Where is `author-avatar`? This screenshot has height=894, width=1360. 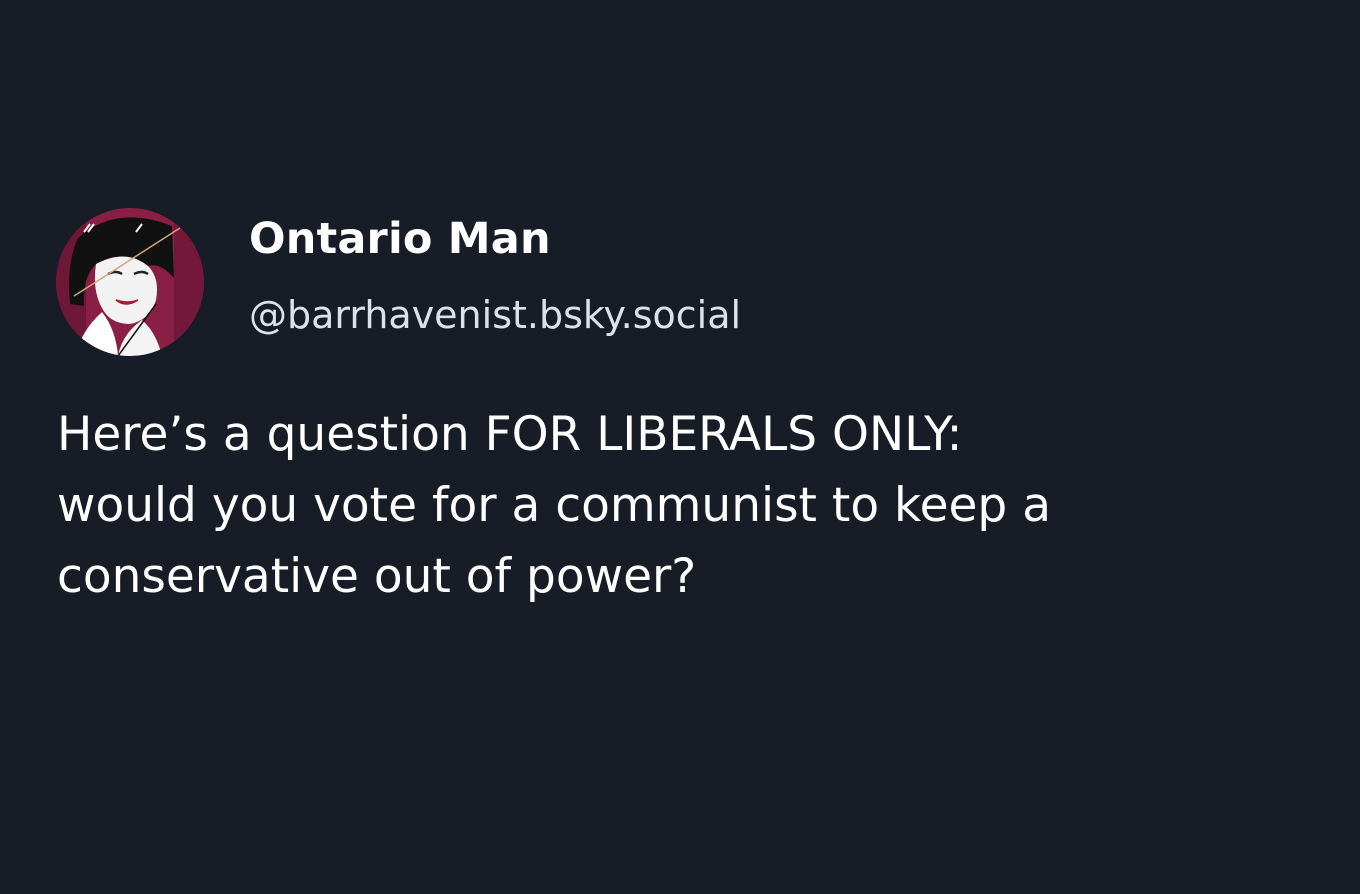 author-avatar is located at coordinates (130, 282).